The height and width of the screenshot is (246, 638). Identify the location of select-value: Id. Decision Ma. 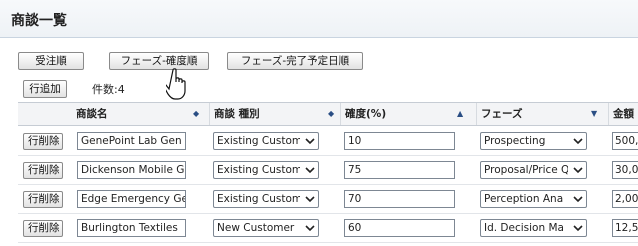
(524, 228).